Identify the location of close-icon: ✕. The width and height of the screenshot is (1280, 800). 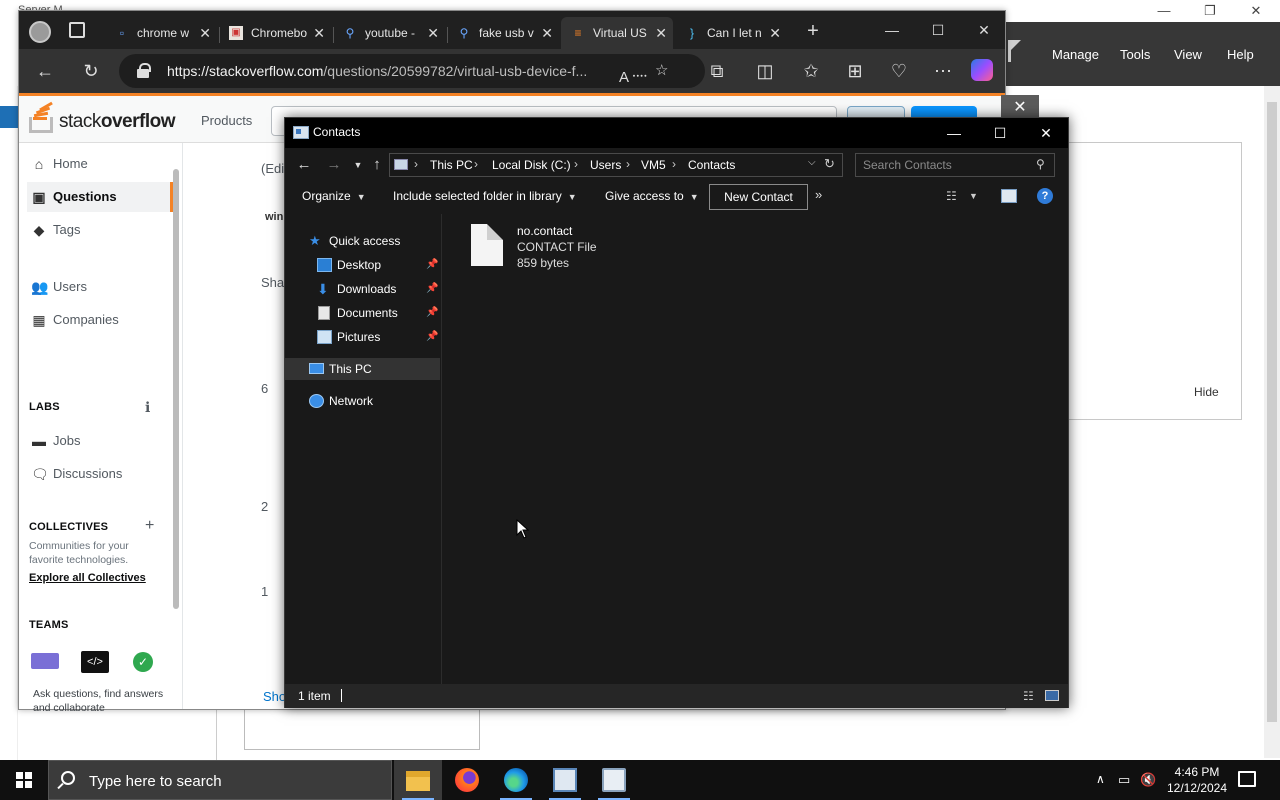
(984, 30).